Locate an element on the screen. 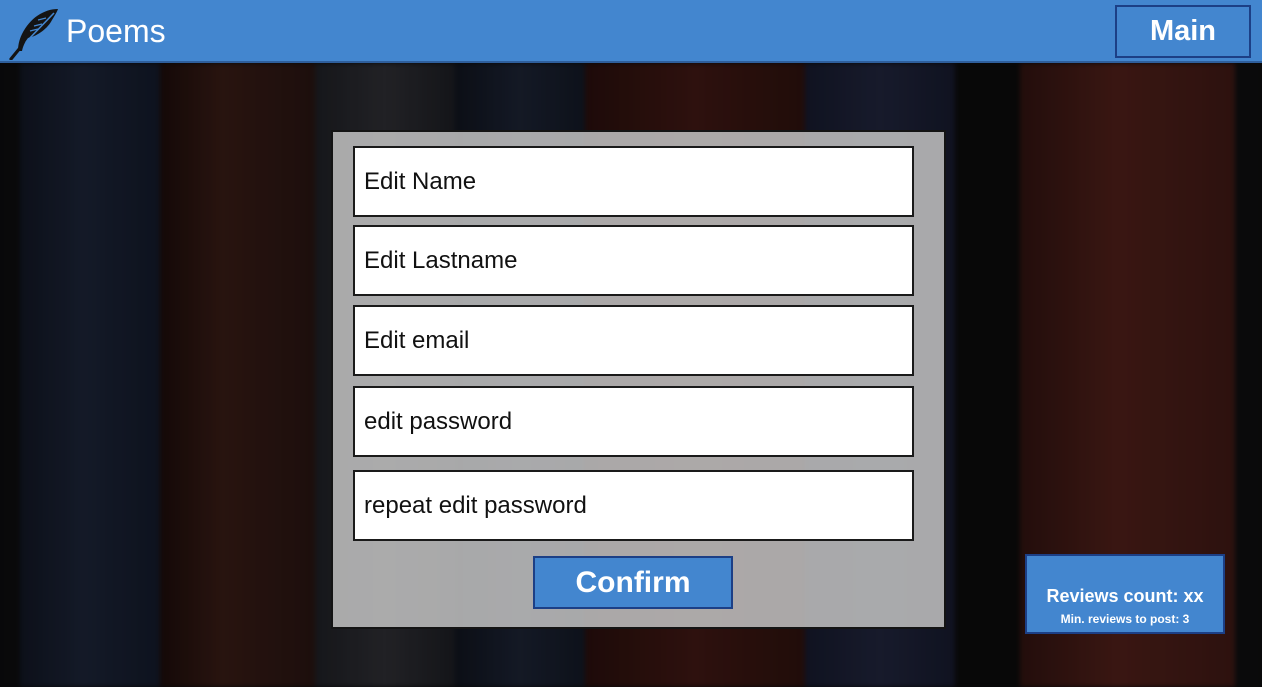 The image size is (1262, 687). reviews-count: Reviews count: xx is located at coordinates (1125, 596).